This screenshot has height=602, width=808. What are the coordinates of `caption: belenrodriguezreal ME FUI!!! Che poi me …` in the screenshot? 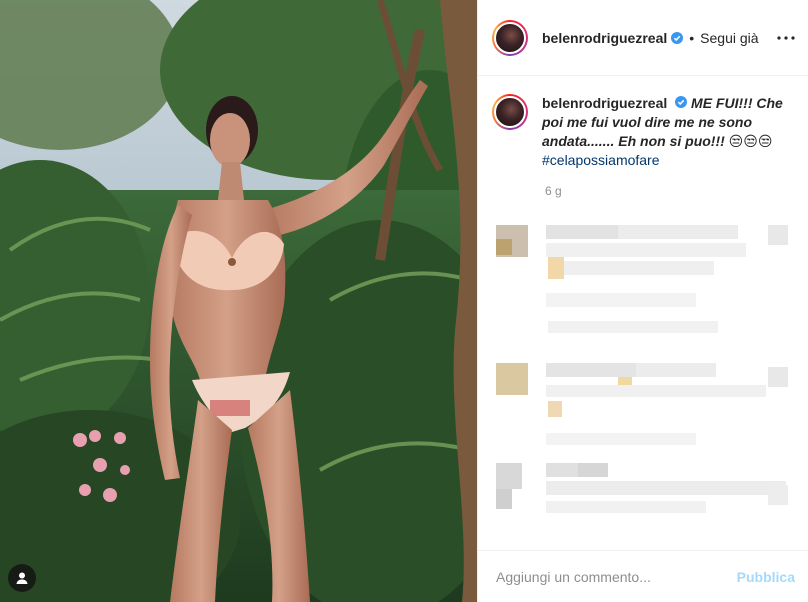 It's located at (643, 123).